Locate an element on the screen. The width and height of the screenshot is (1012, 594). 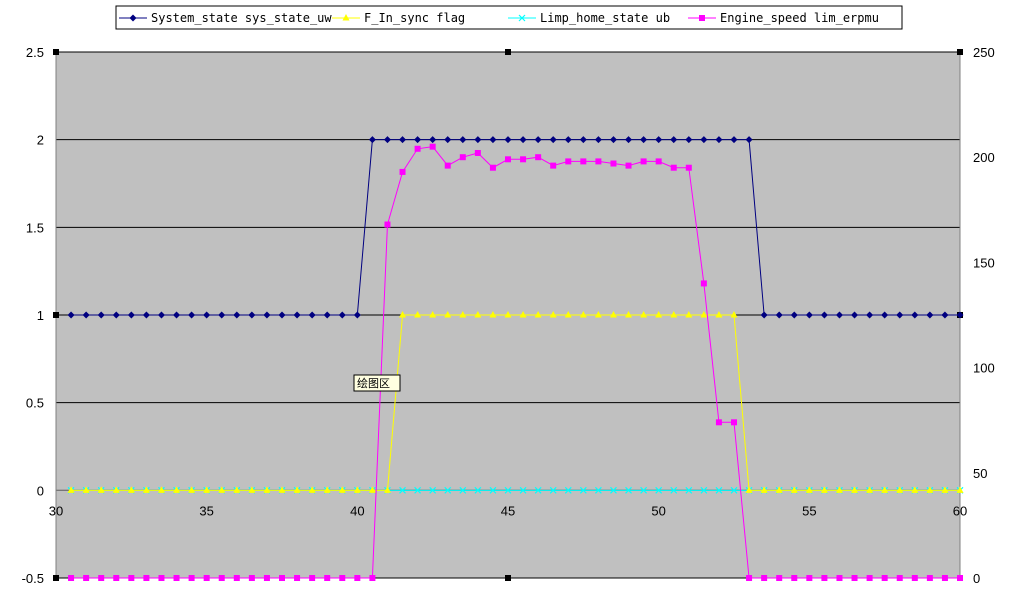
legend-label: F_In_sync flag is located at coordinates (414, 18).